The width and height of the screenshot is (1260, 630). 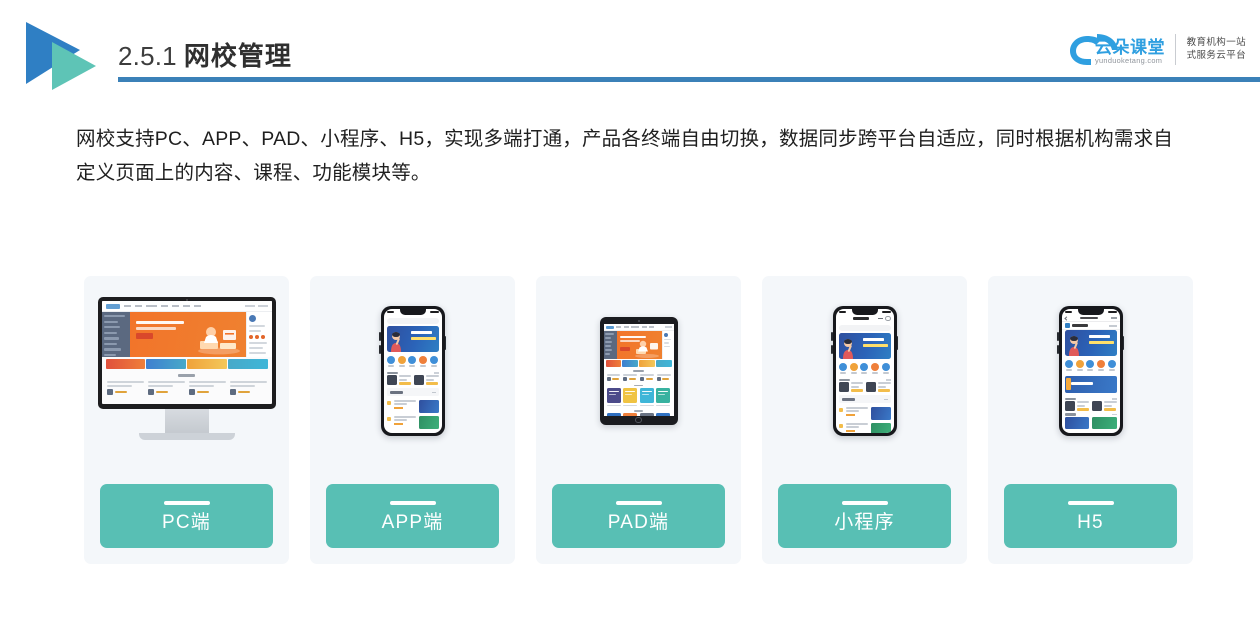 I want to click on device-preview-phone-browser, so click(x=1090, y=371).